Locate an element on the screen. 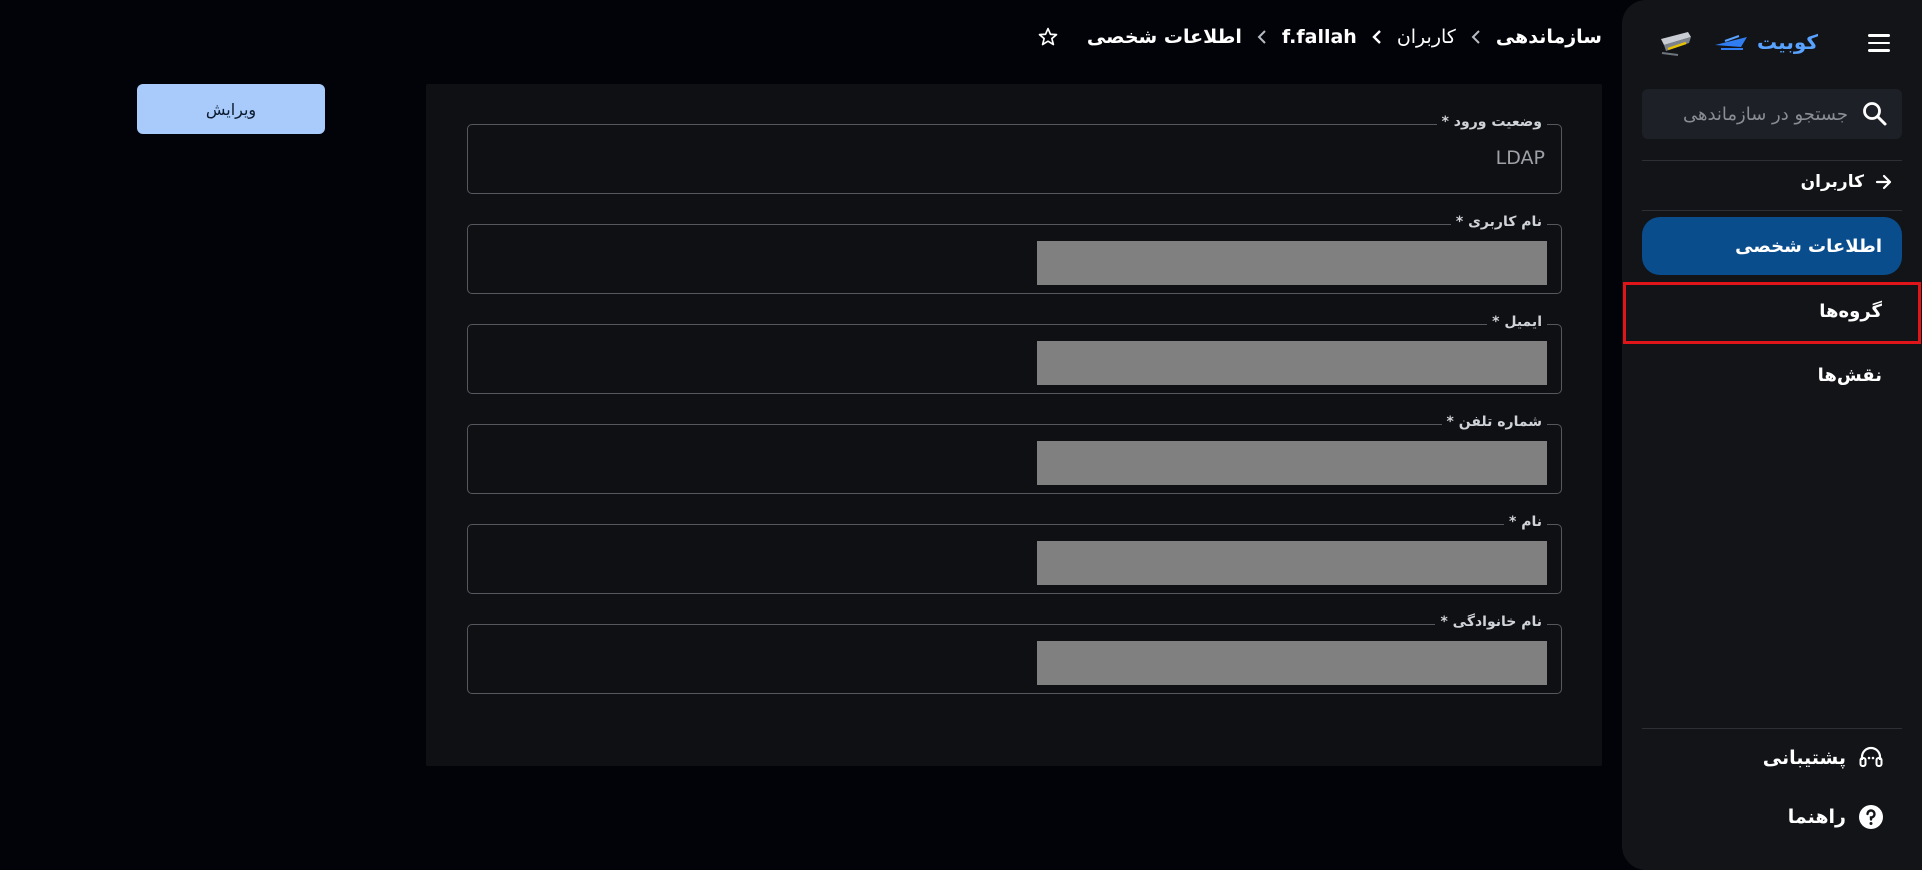 This screenshot has width=1922, height=870. arrow-right-icon is located at coordinates (1883, 182).